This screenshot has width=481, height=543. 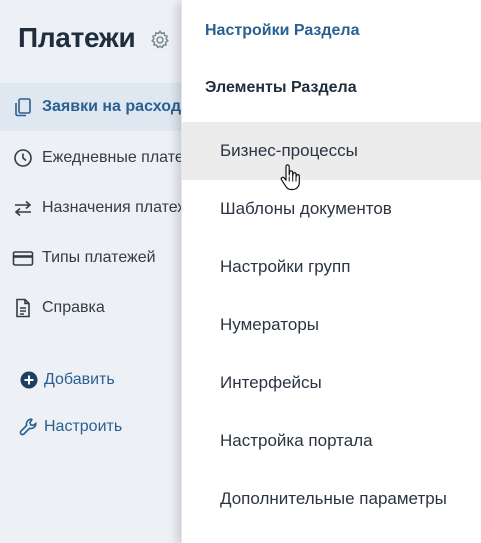 I want to click on sidebar-item-payment-types: Типы платежей, so click(x=100, y=258).